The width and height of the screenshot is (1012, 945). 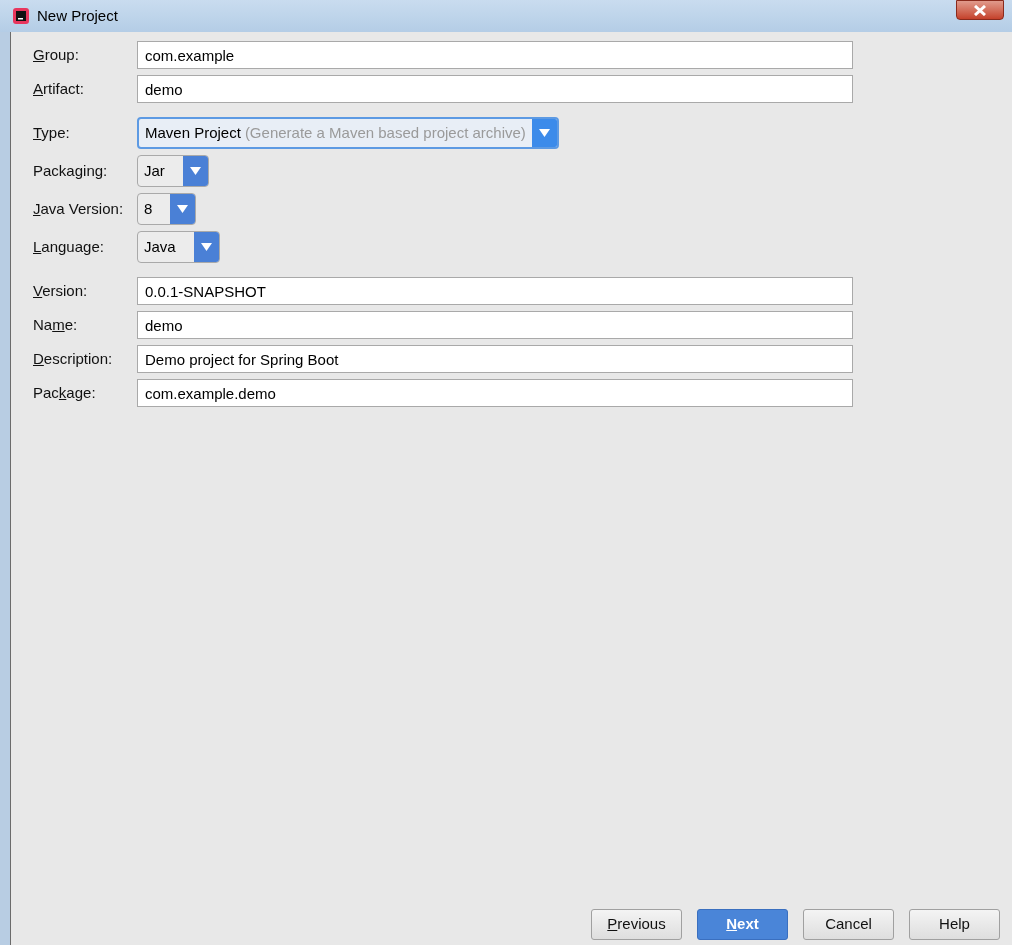 What do you see at coordinates (495, 393) in the screenshot?
I see `text-field: com.example.demo` at bounding box center [495, 393].